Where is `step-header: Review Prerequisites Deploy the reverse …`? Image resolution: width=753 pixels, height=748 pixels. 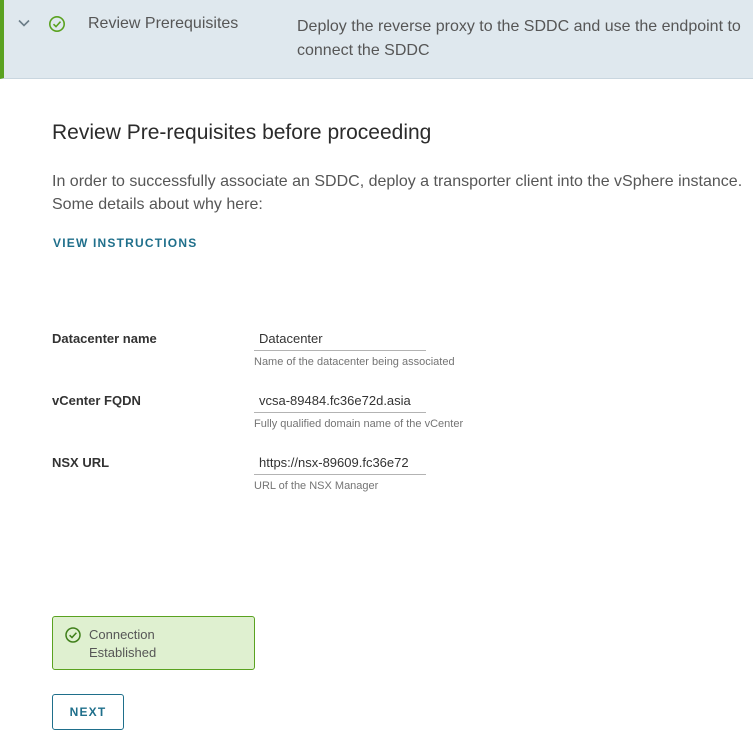
step-header: Review Prerequisites Deploy the reverse … is located at coordinates (376, 39).